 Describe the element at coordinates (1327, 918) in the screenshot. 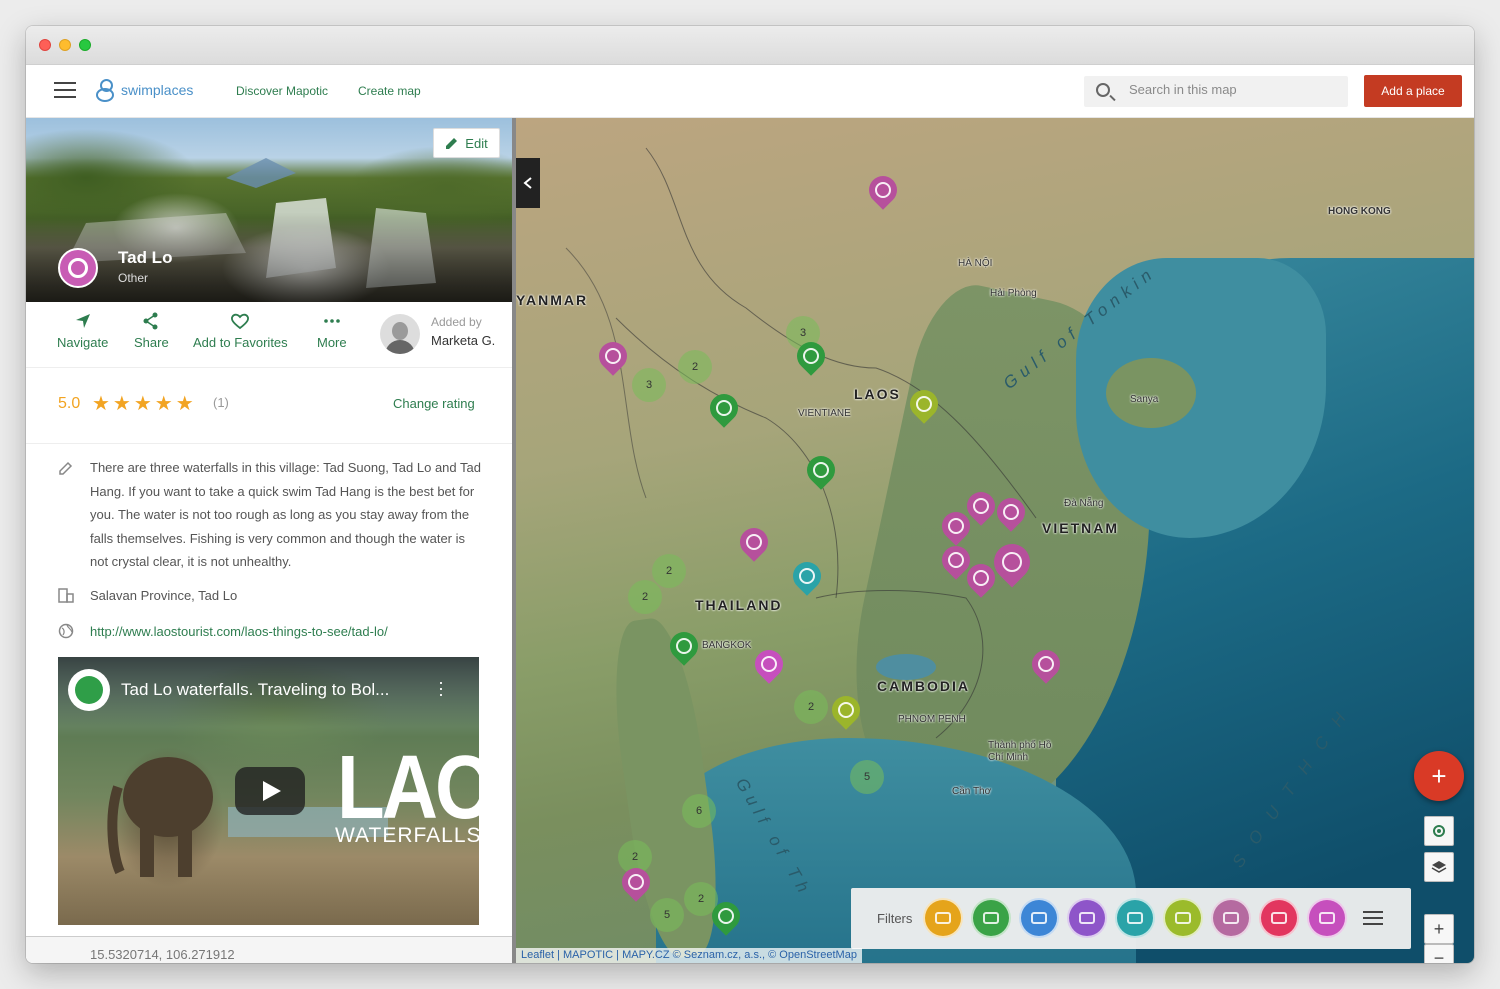

I see `filter-shell-icon` at that location.